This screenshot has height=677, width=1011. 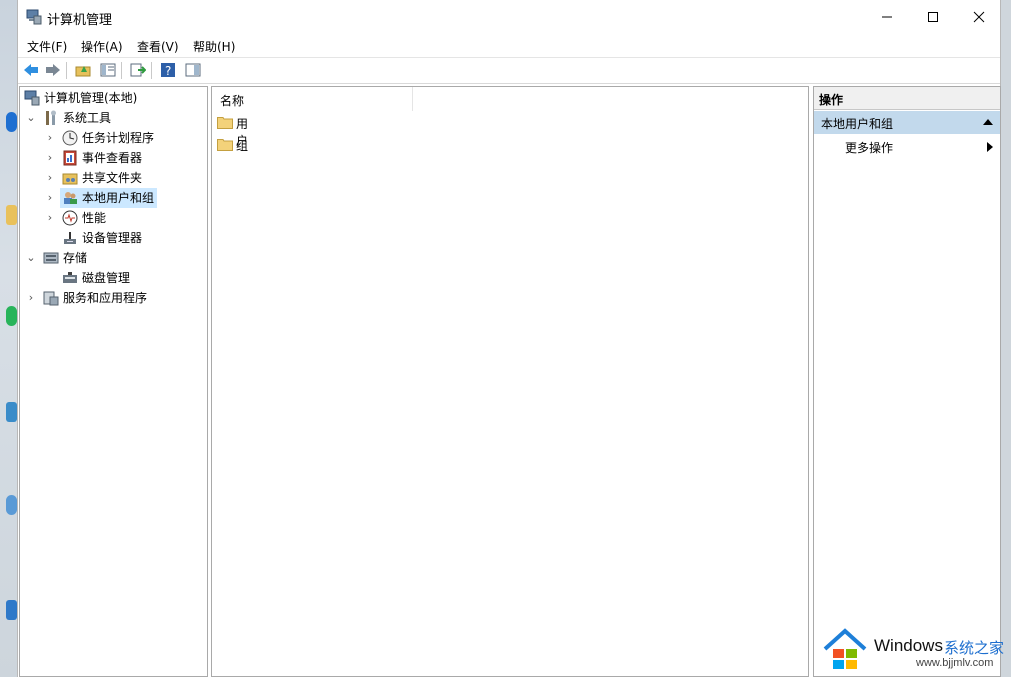 I want to click on up-folder-button, so click(x=83, y=70).